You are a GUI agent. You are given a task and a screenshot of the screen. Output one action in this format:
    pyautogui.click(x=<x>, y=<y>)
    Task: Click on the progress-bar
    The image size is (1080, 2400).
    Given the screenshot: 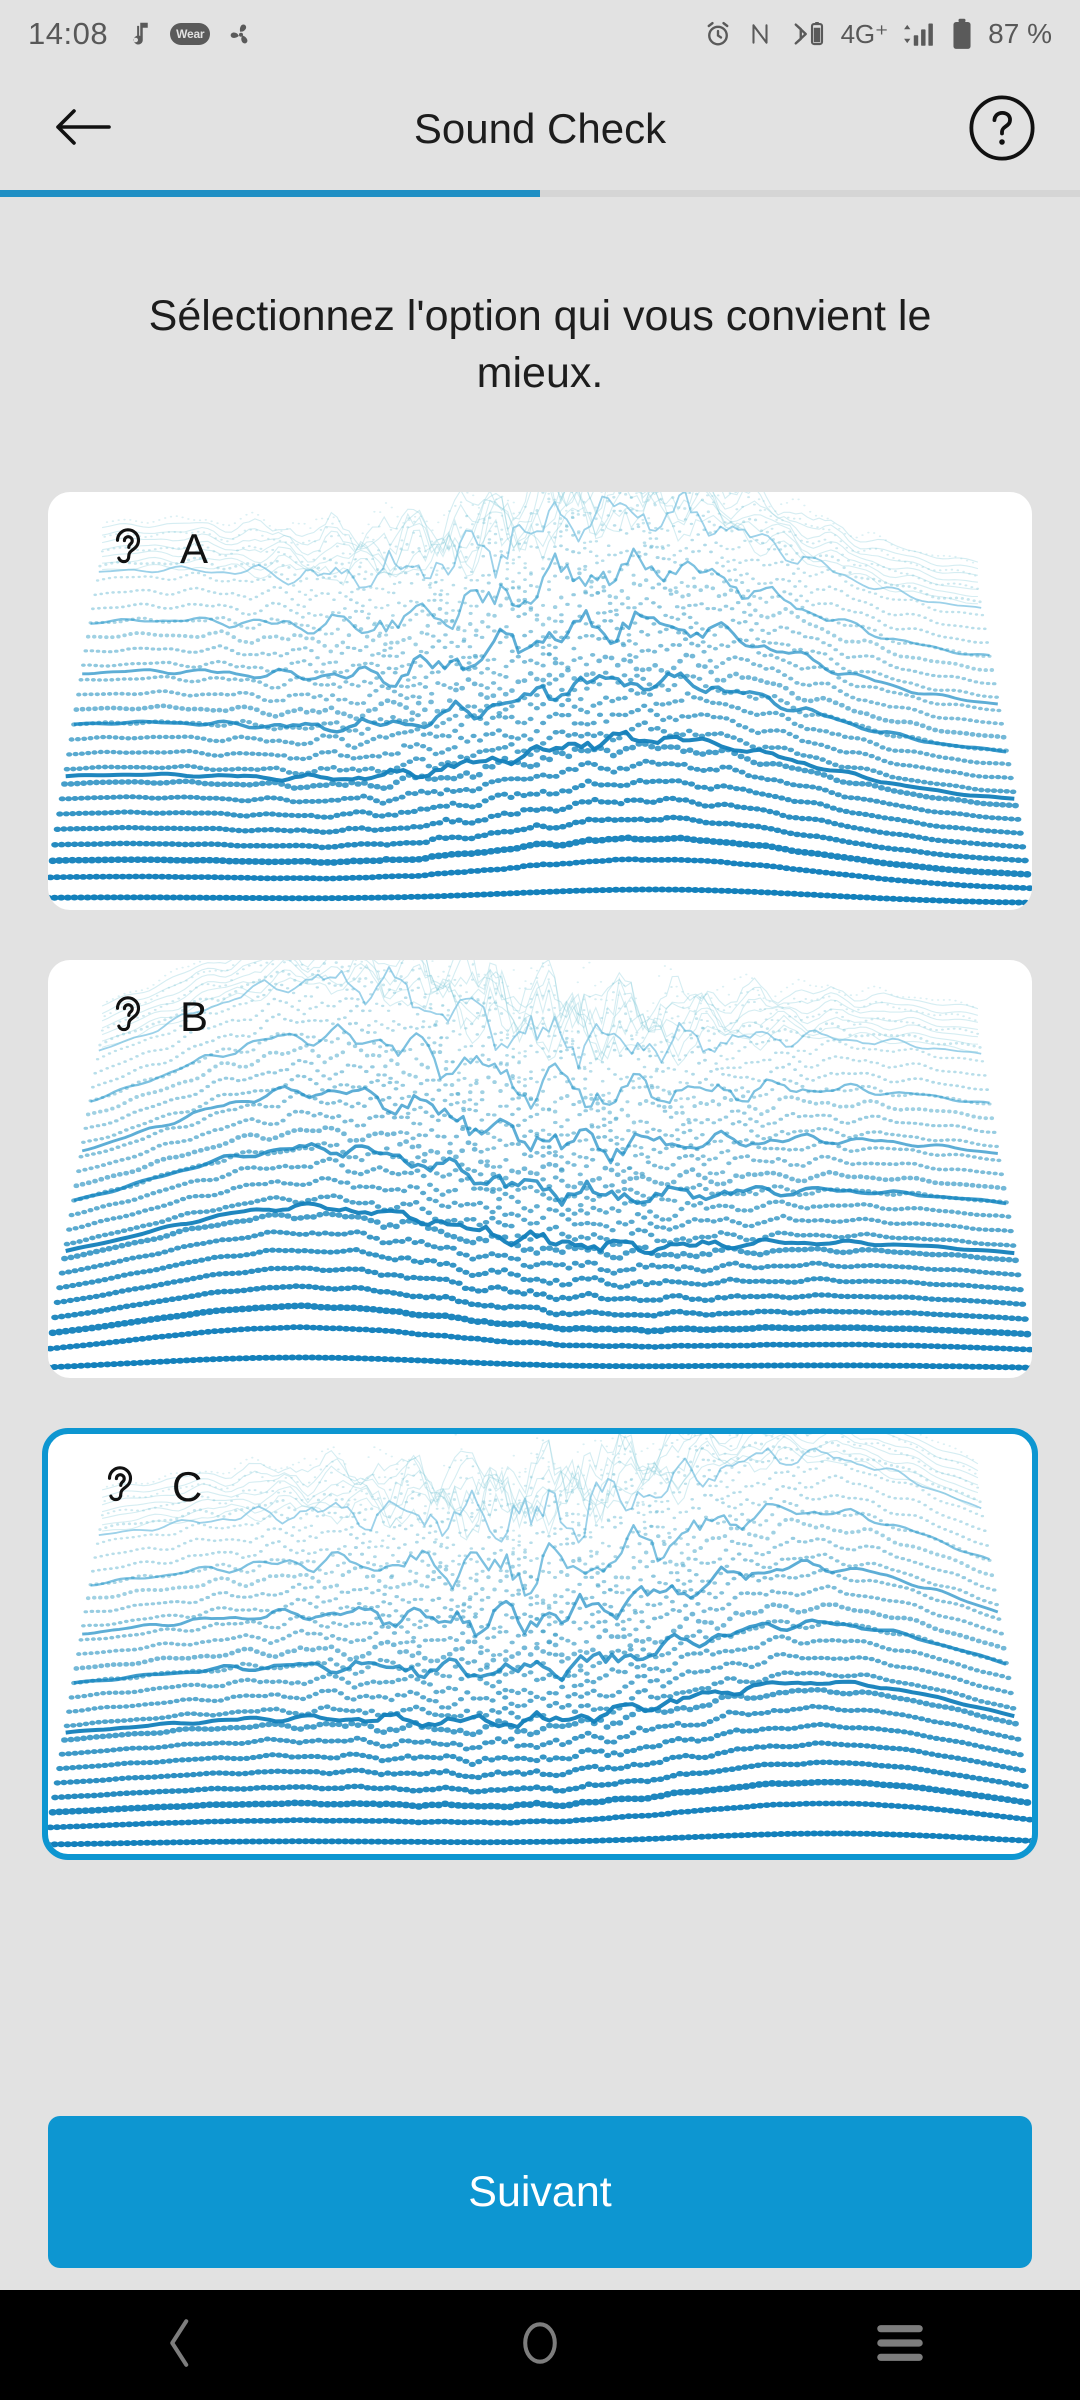 What is the action you would take?
    pyautogui.click(x=540, y=193)
    